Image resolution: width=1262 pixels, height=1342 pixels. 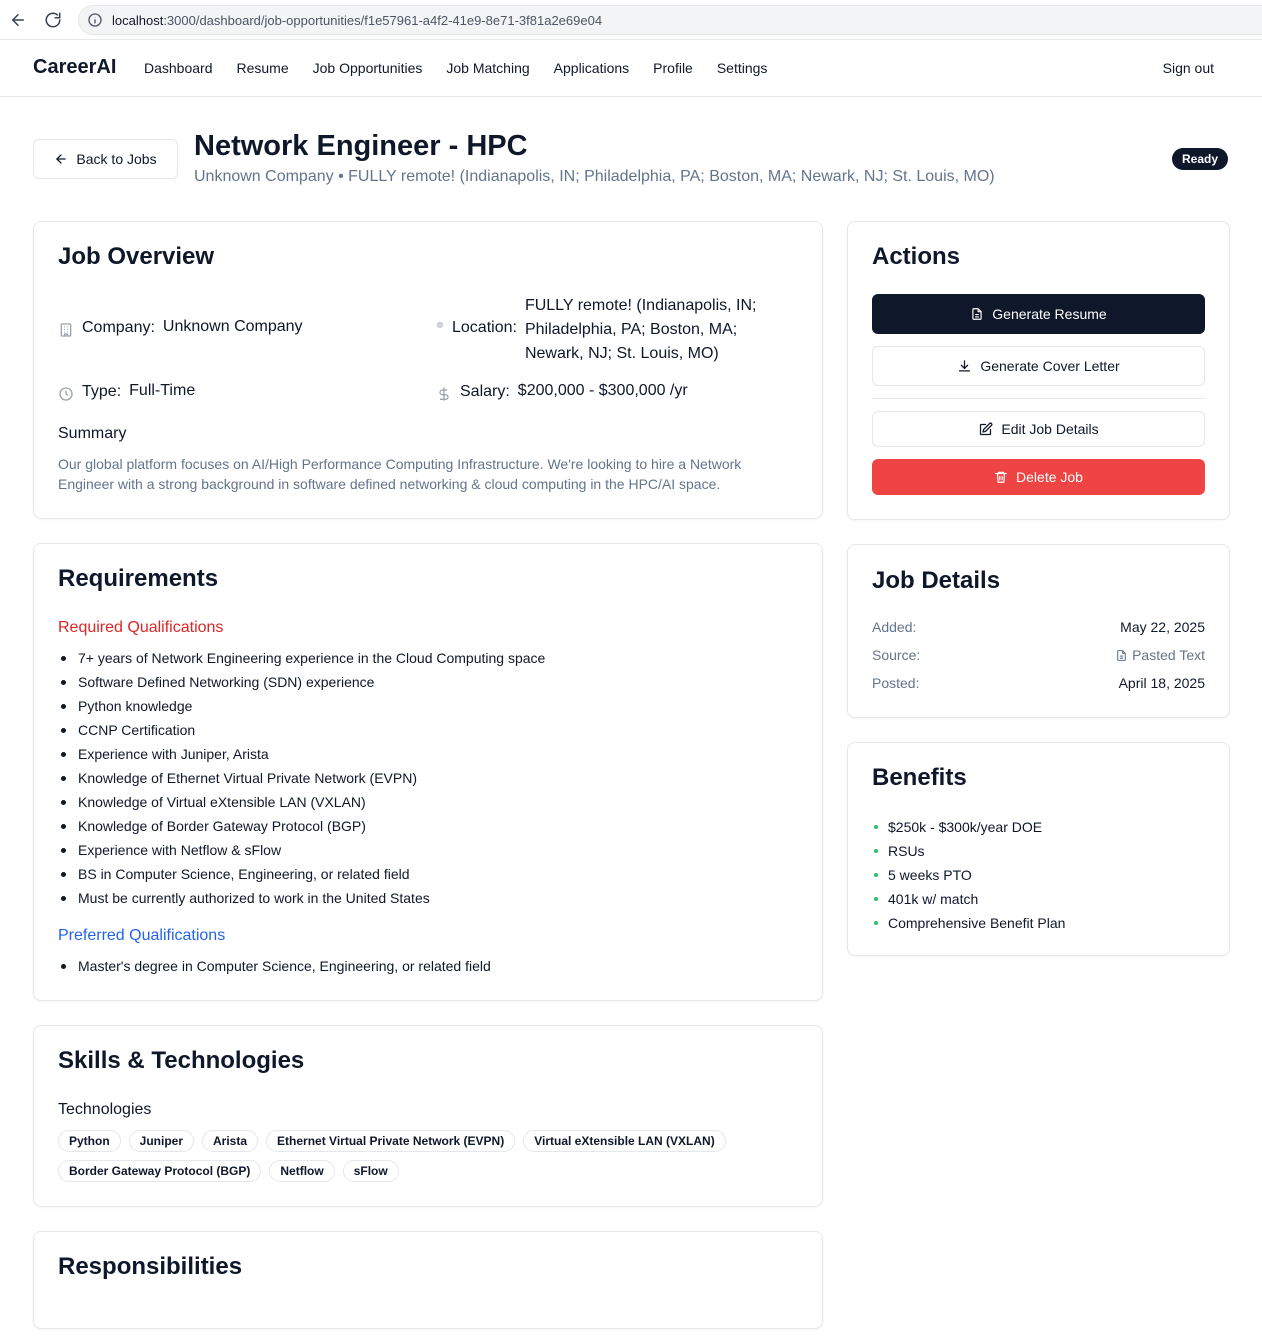 I want to click on posted-value: April 18, 2025, so click(x=1161, y=683).